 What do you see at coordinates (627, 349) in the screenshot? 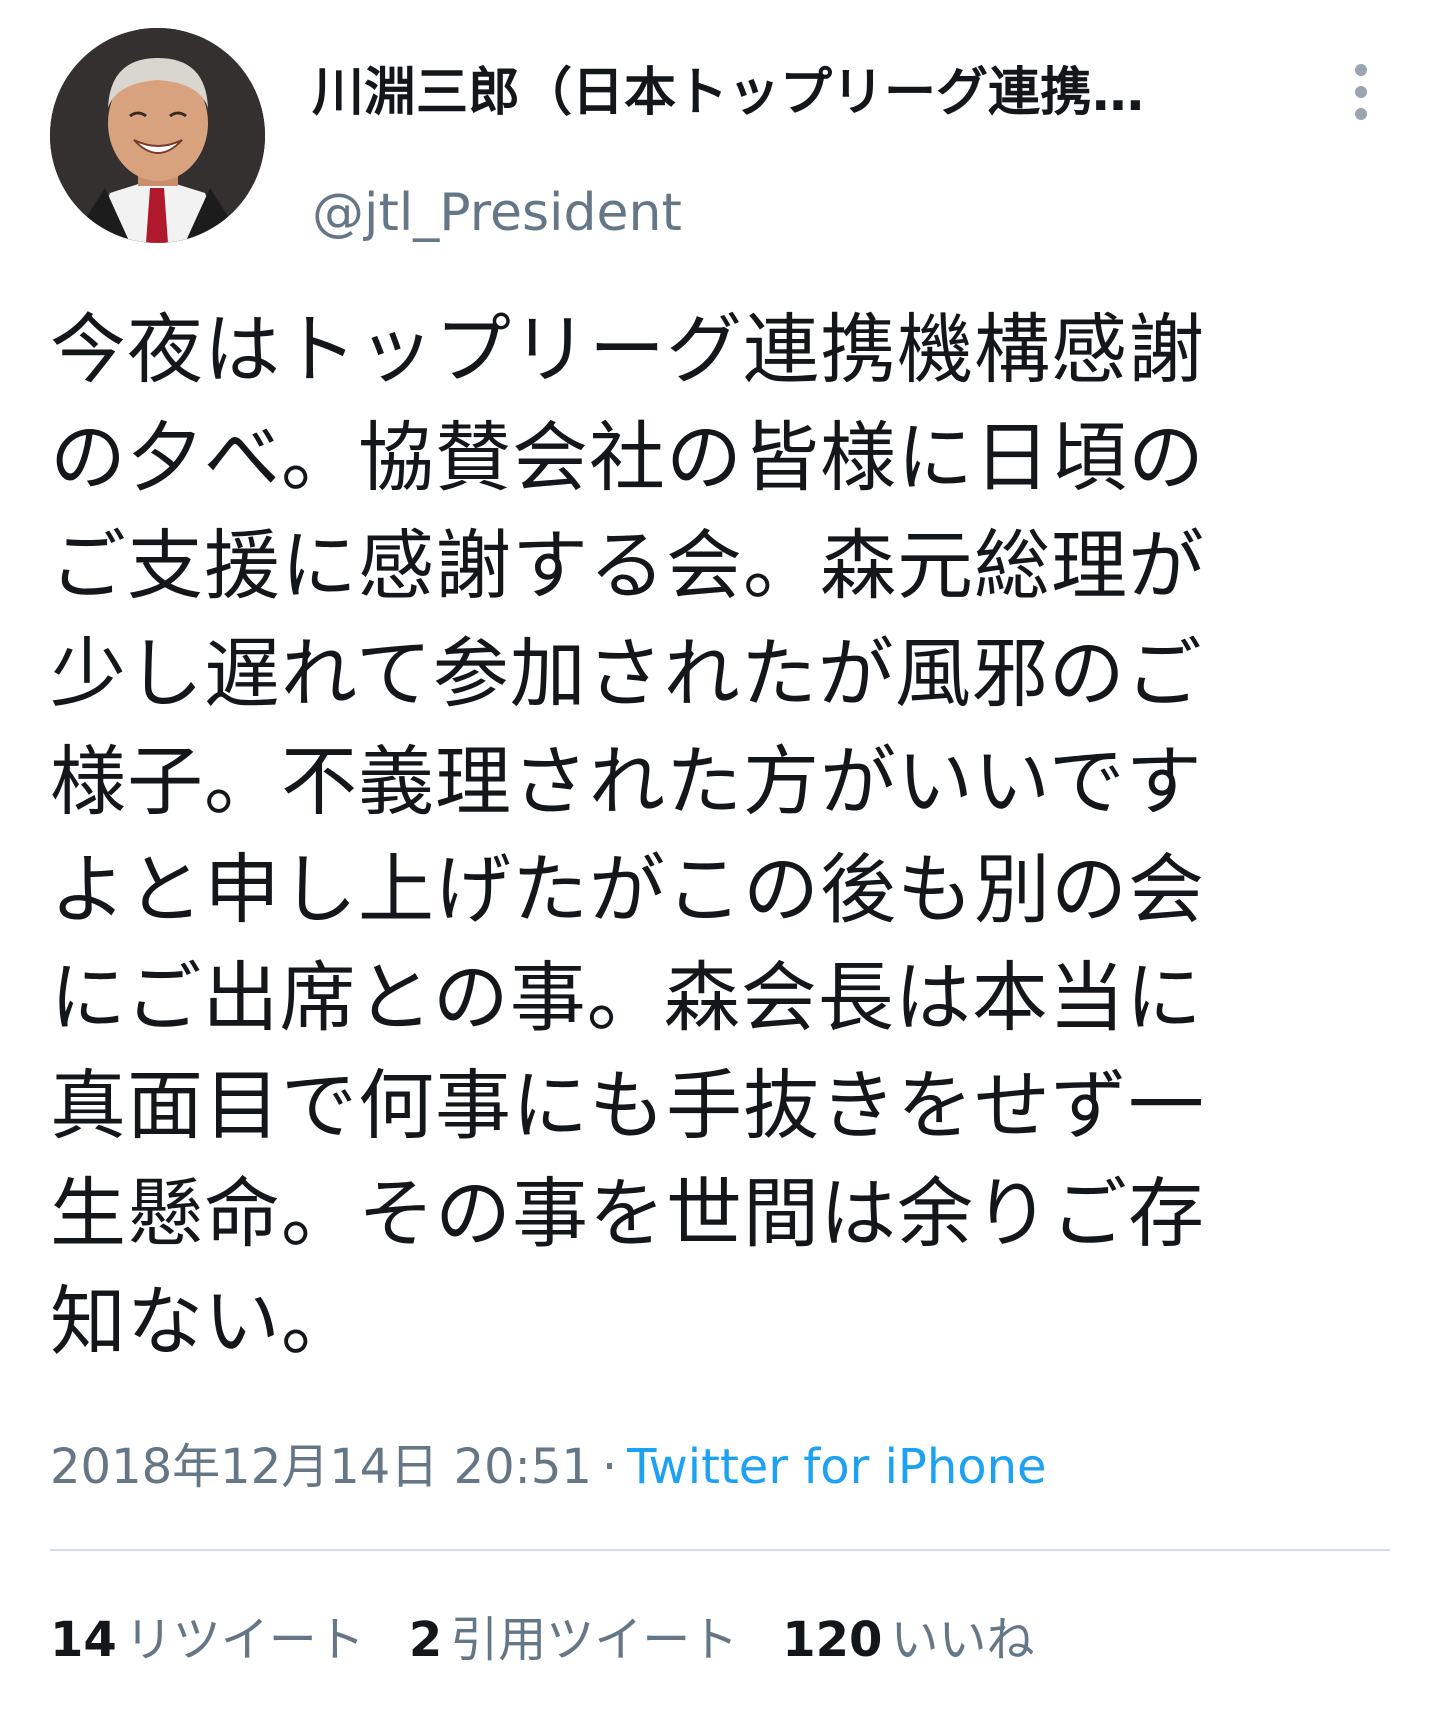
I see `tweet-text-line: 今夜はトップリーグ連携機構感謝` at bounding box center [627, 349].